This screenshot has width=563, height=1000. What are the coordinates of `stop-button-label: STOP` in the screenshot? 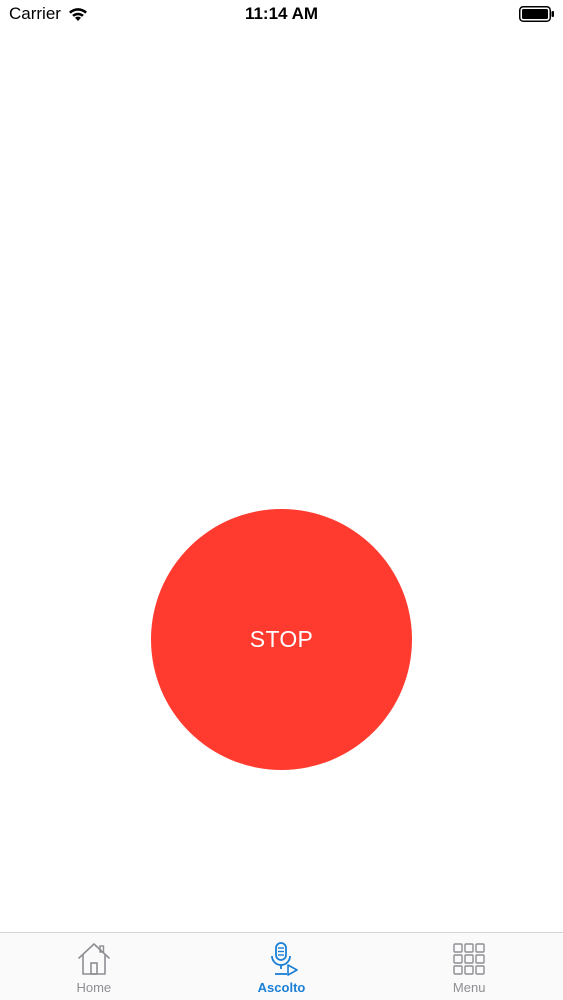 It's located at (281, 639).